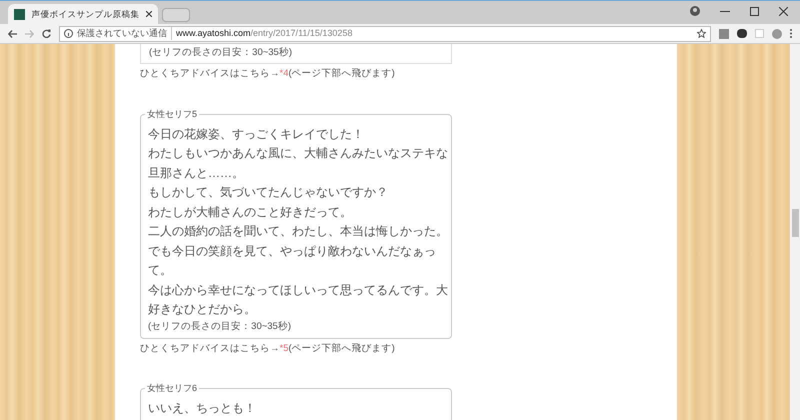 This screenshot has width=800, height=420. What do you see at coordinates (301, 33) in the screenshot?
I see `url-path: /entry/2017/11/15/130258` at bounding box center [301, 33].